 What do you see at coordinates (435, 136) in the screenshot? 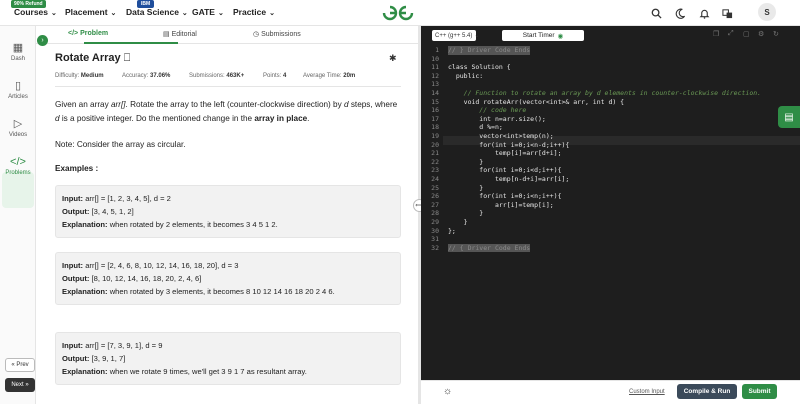
I see `line-number: 19` at bounding box center [435, 136].